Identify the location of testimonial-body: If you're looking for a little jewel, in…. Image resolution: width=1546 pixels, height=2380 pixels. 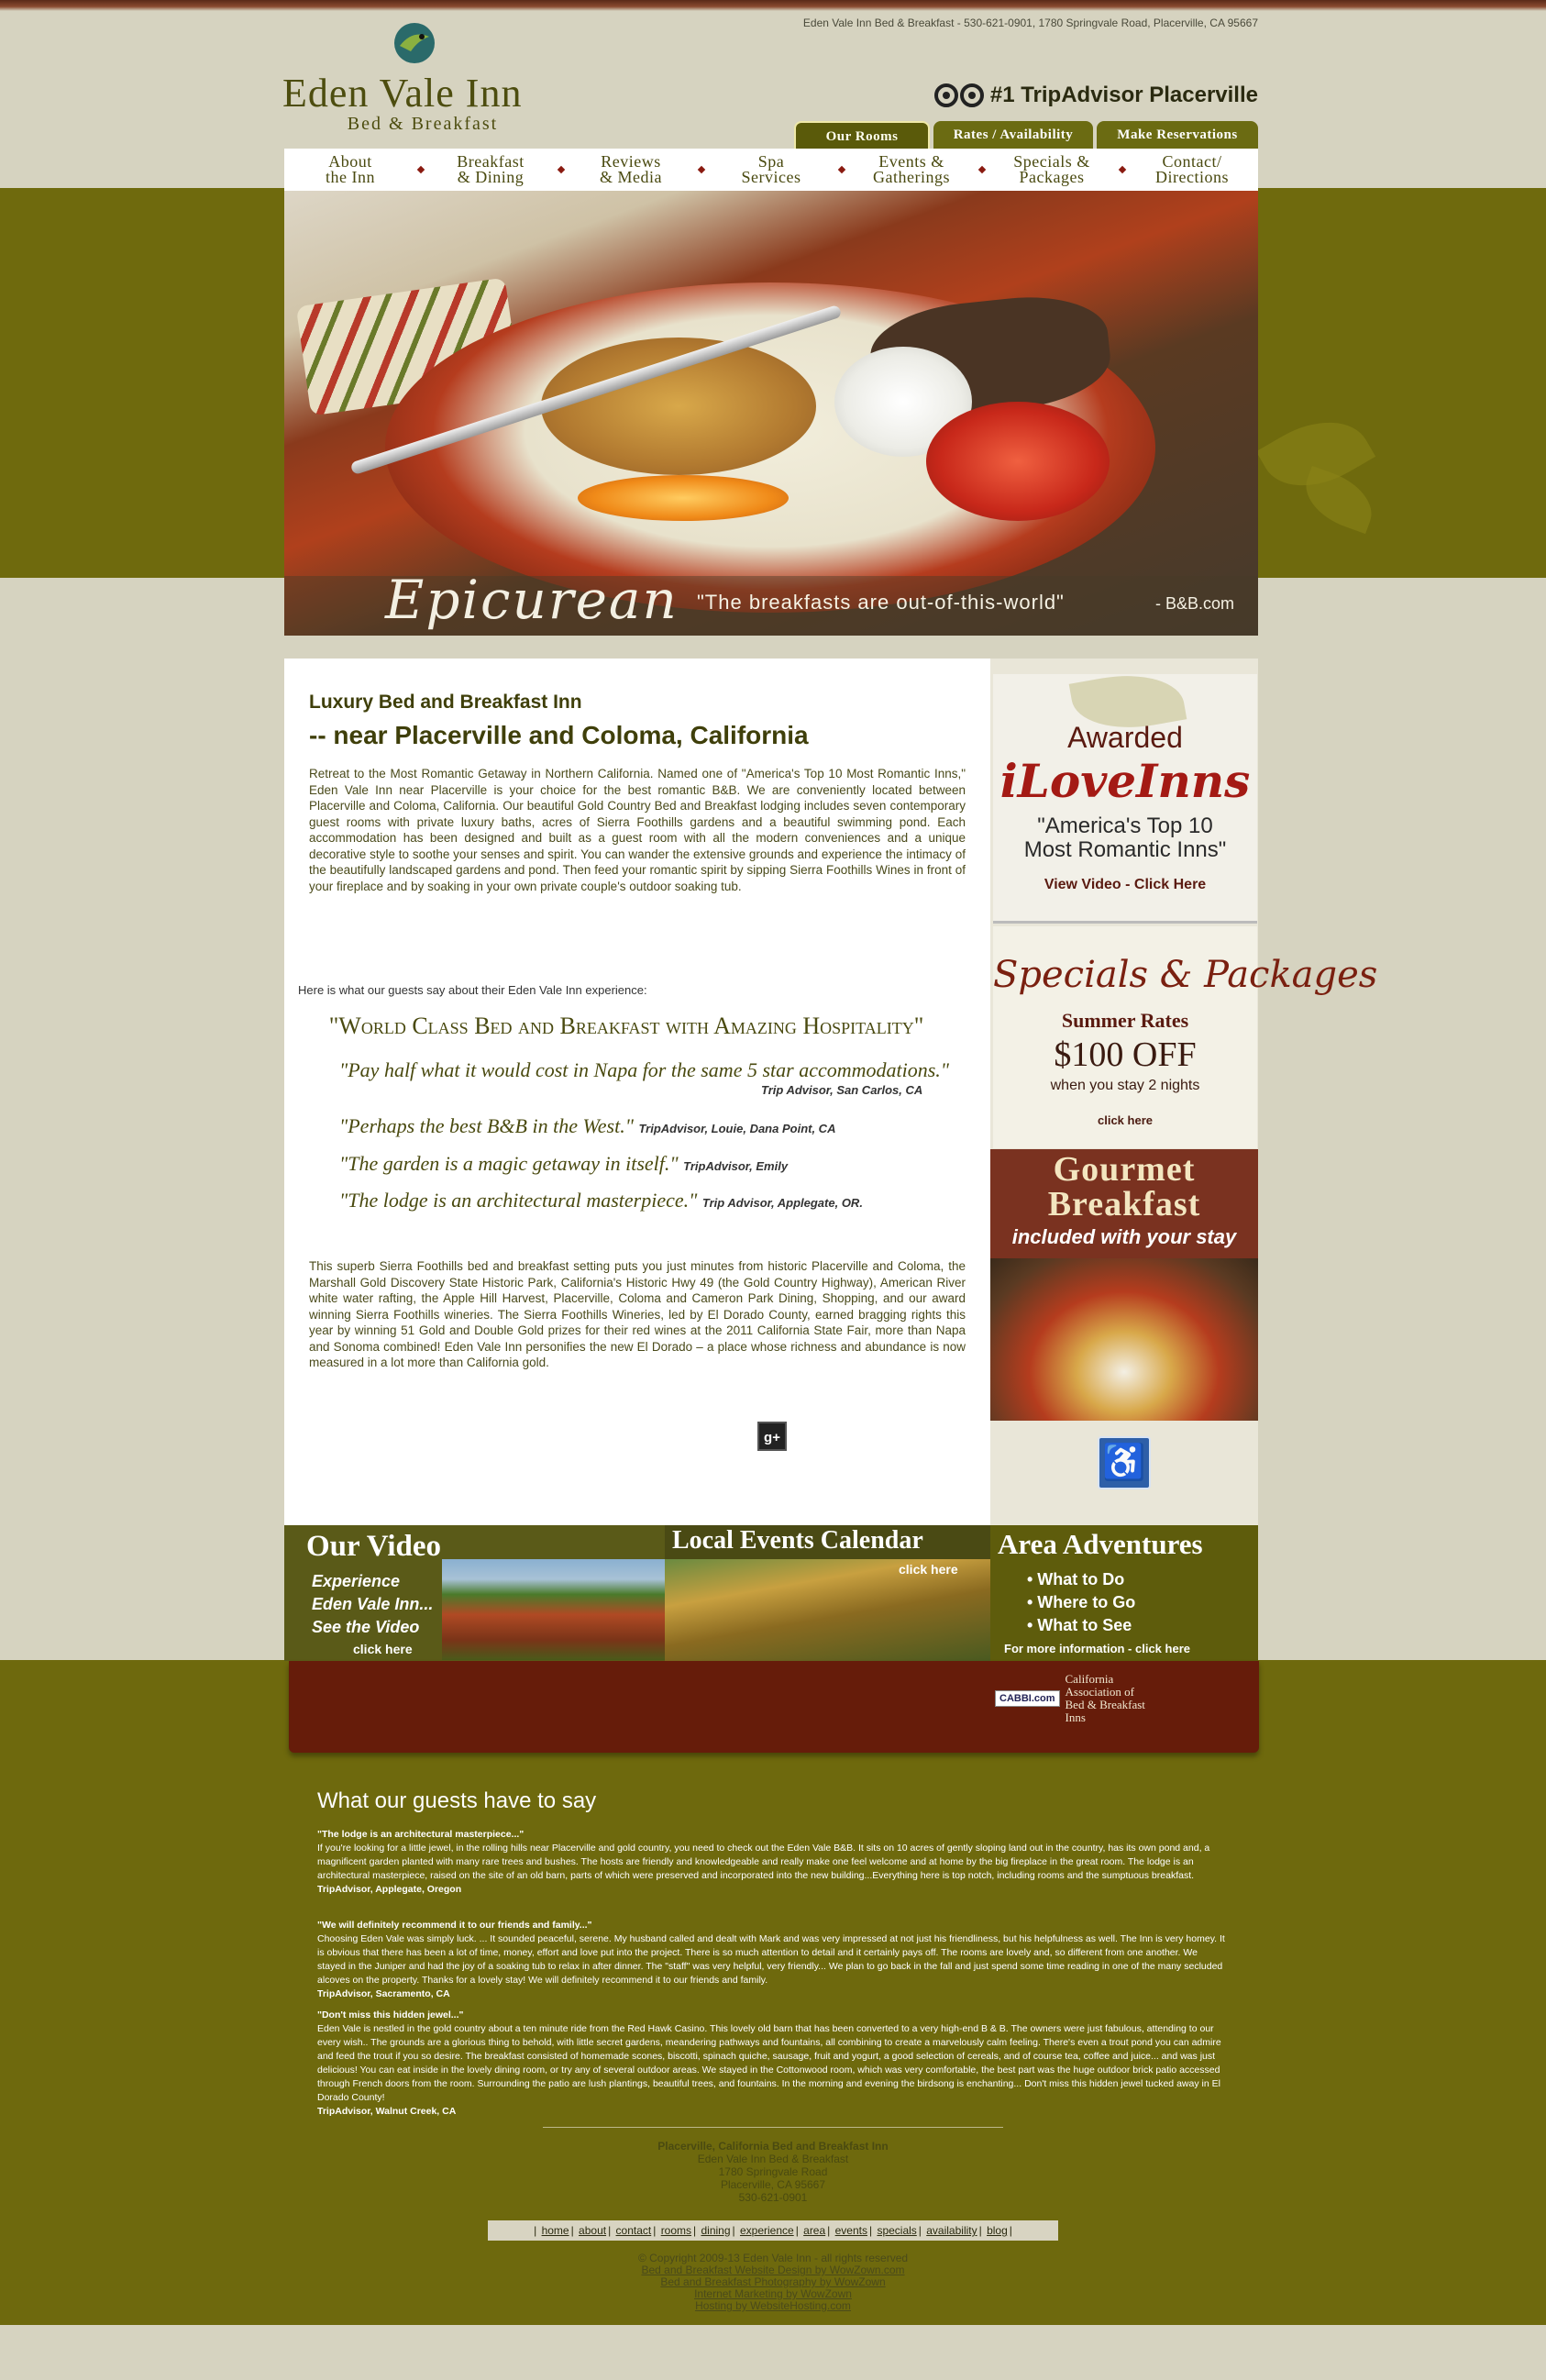
(764, 1862).